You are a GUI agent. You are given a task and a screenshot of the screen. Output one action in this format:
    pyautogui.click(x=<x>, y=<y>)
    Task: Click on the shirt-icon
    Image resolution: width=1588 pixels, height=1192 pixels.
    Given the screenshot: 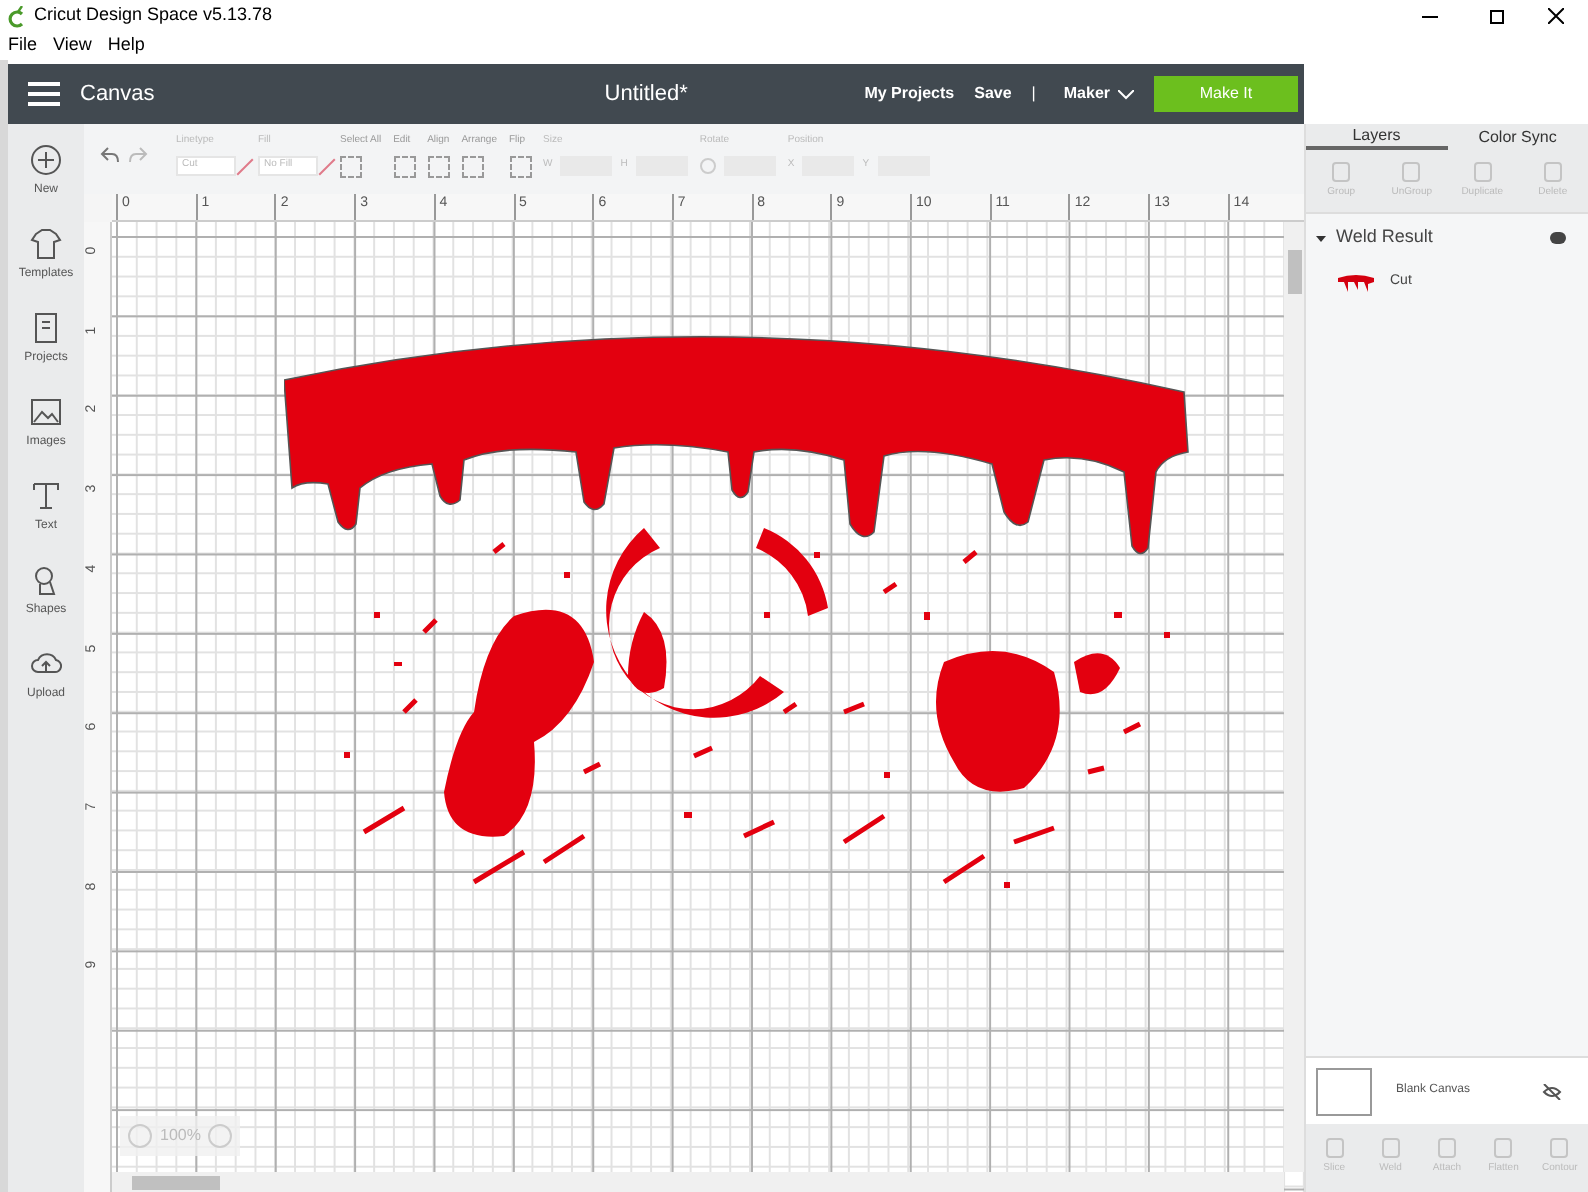 What is the action you would take?
    pyautogui.click(x=45, y=244)
    